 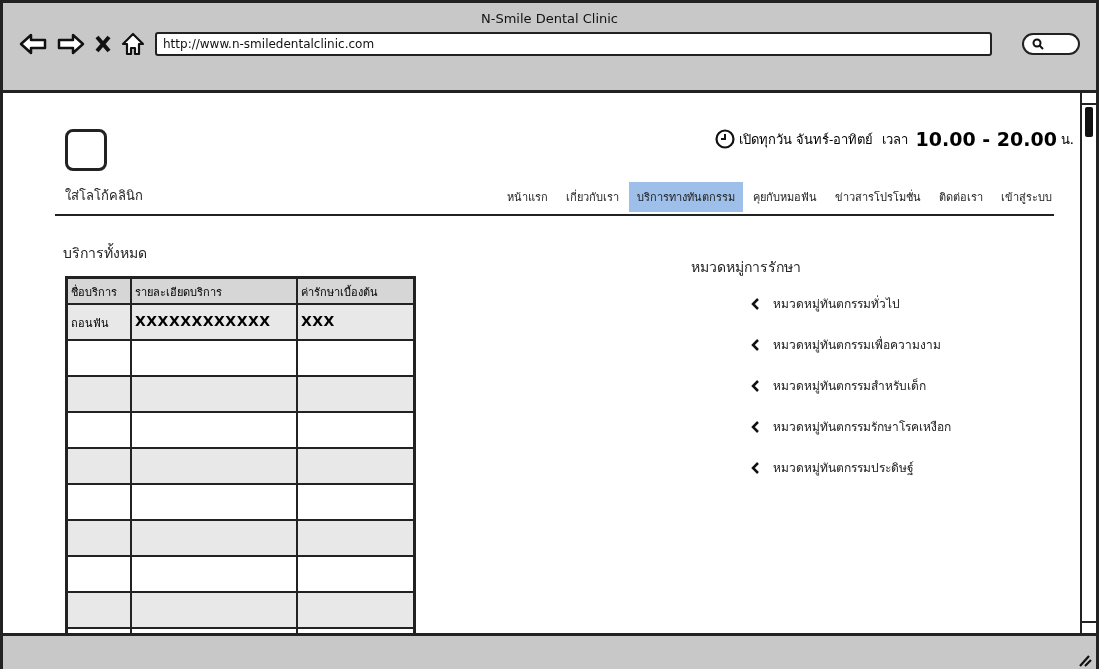 I want to click on address-field: http://www.n-smiledentalclinic.com, so click(x=573, y=44).